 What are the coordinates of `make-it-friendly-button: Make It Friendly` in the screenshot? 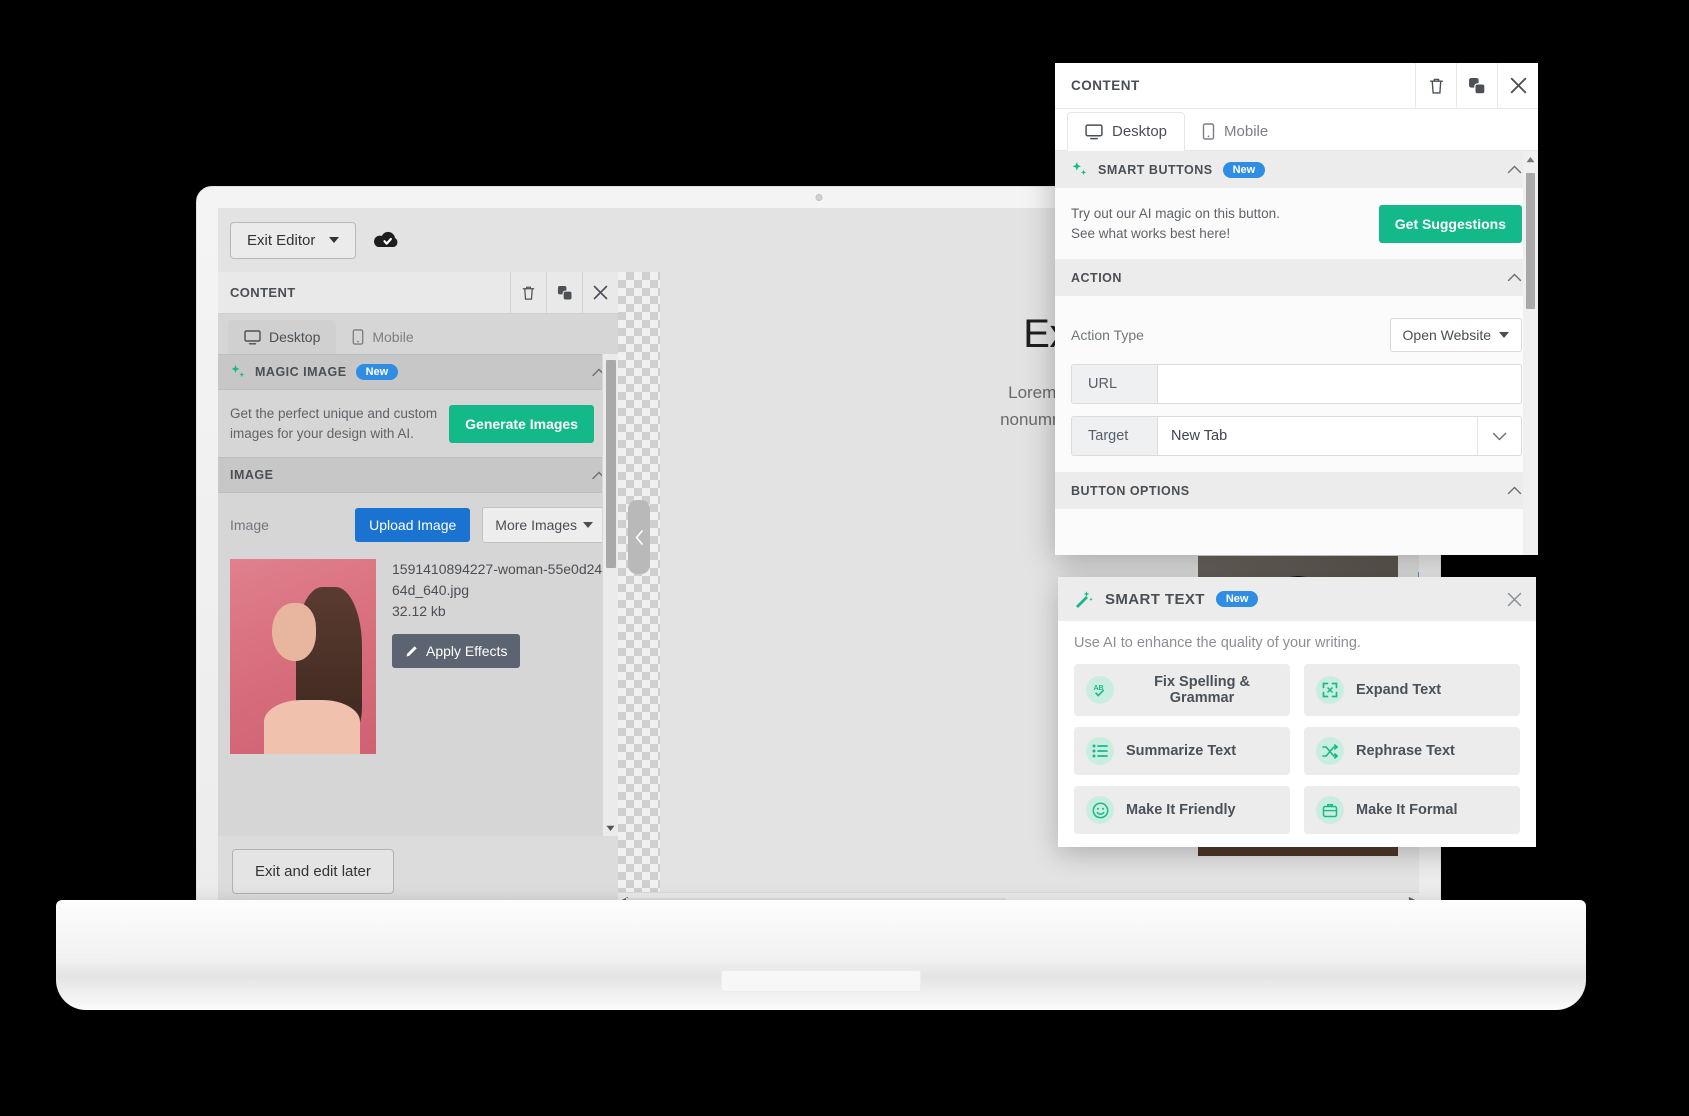 It's located at (1182, 810).